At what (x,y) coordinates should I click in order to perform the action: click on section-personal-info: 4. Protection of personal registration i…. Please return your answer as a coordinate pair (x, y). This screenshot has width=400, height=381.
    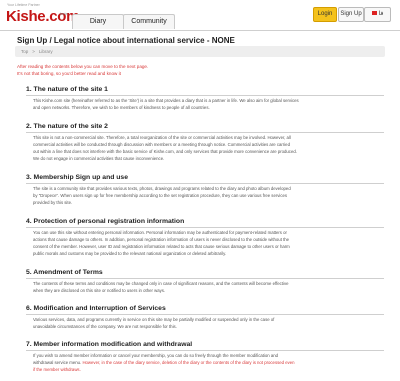
    Looking at the image, I should click on (205, 237).